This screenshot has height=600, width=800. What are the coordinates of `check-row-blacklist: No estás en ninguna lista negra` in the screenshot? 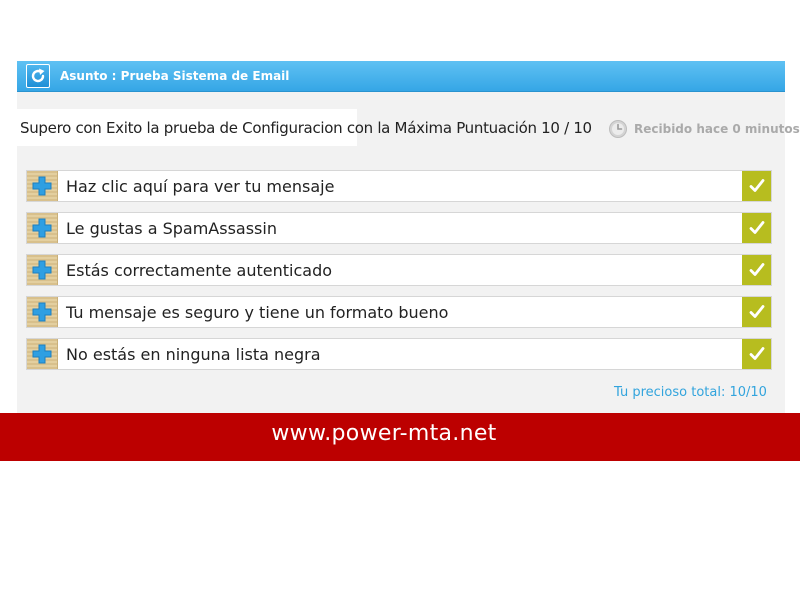 It's located at (399, 354).